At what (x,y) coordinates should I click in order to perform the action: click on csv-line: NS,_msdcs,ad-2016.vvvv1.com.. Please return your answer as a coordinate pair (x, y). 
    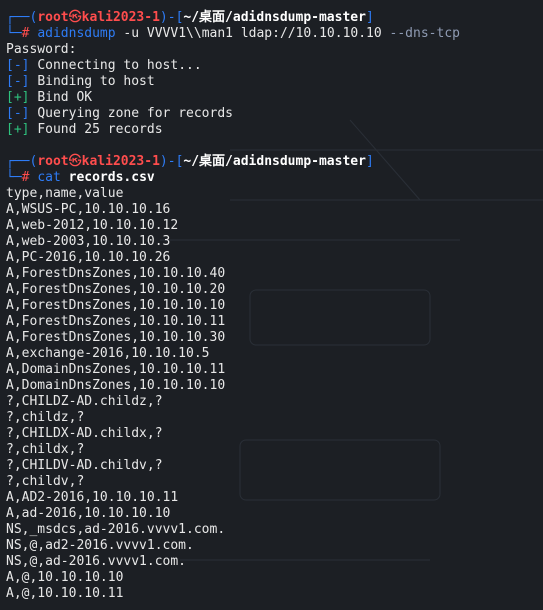
    Looking at the image, I should click on (116, 529).